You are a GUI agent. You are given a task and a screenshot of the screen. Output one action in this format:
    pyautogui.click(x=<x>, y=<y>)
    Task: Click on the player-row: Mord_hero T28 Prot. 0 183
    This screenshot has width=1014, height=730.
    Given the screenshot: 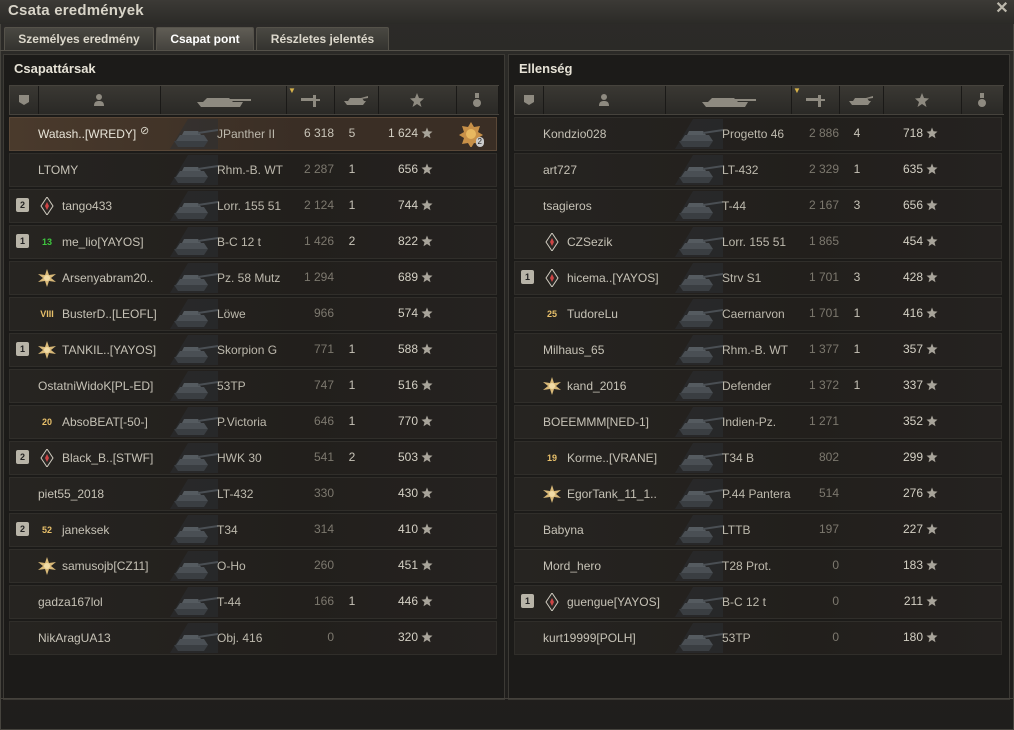 What is the action you would take?
    pyautogui.click(x=758, y=566)
    